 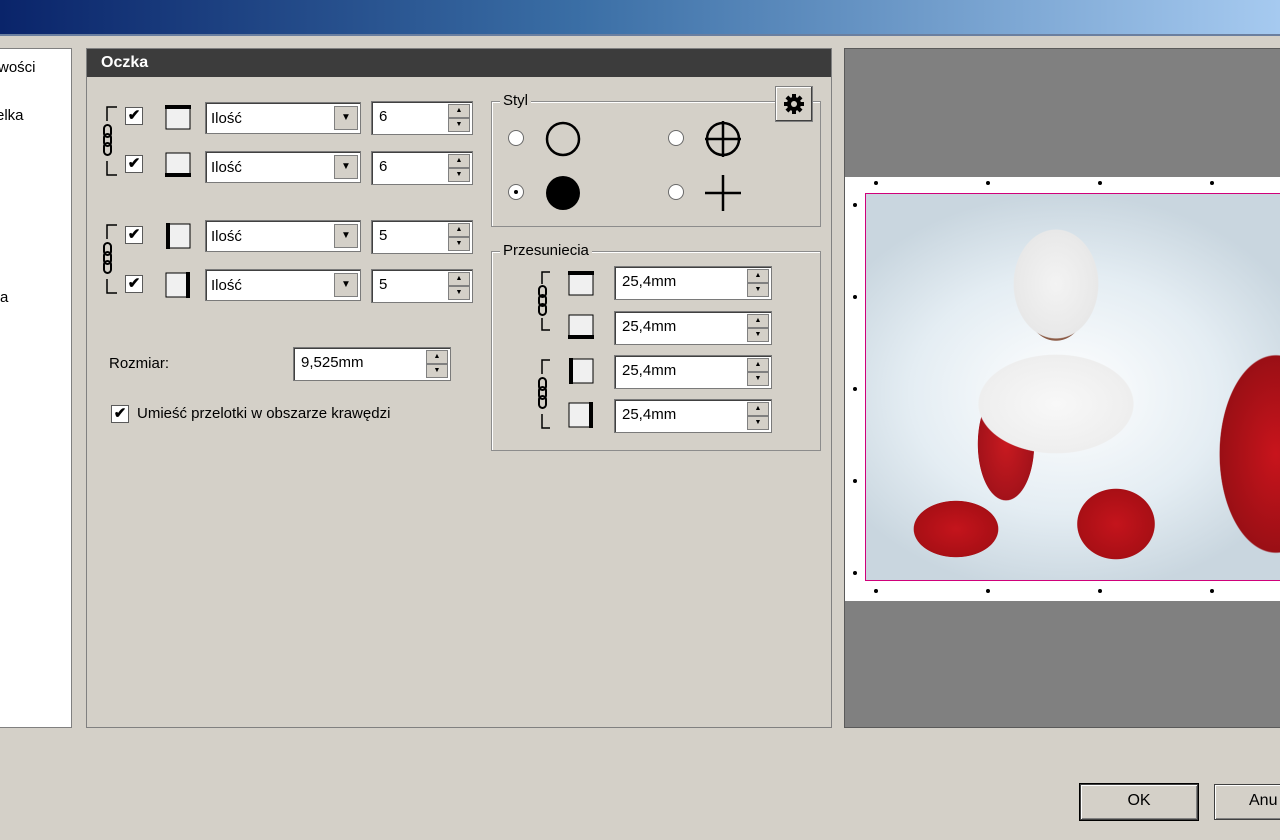 I want to click on circle-outline-icon, so click(x=563, y=139).